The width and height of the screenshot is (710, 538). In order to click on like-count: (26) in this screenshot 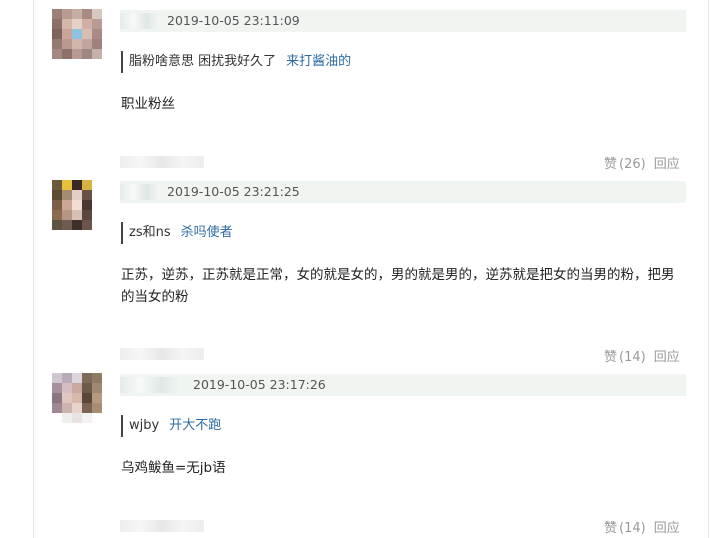, I will do `click(632, 164)`.